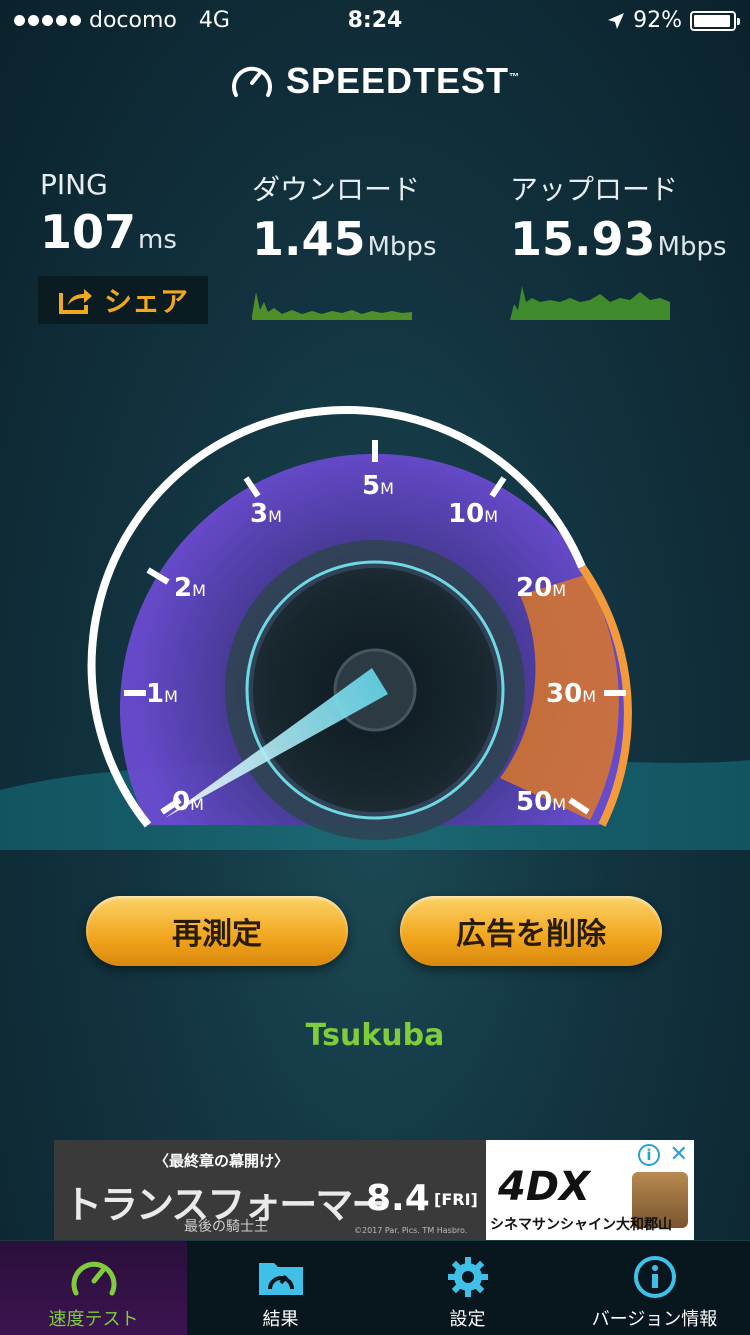 The height and width of the screenshot is (1335, 750). I want to click on ping-label: PING, so click(74, 184).